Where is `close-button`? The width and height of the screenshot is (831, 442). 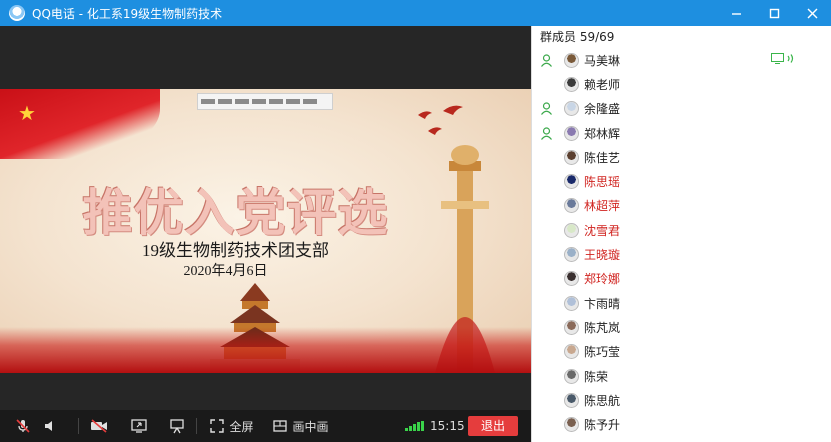 close-button is located at coordinates (812, 13).